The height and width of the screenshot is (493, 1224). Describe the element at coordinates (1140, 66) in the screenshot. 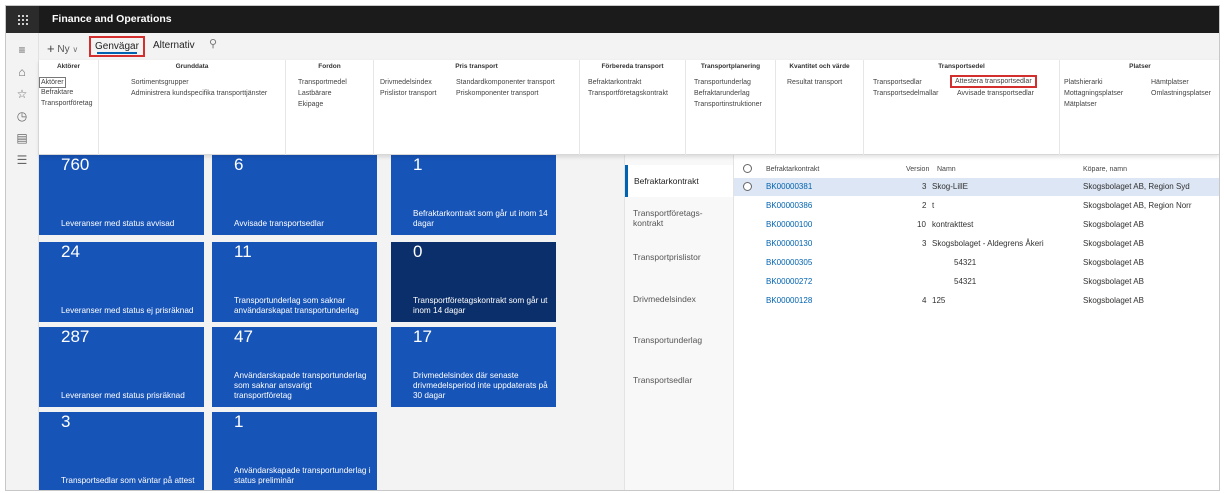

I see `group-title: Platser` at that location.